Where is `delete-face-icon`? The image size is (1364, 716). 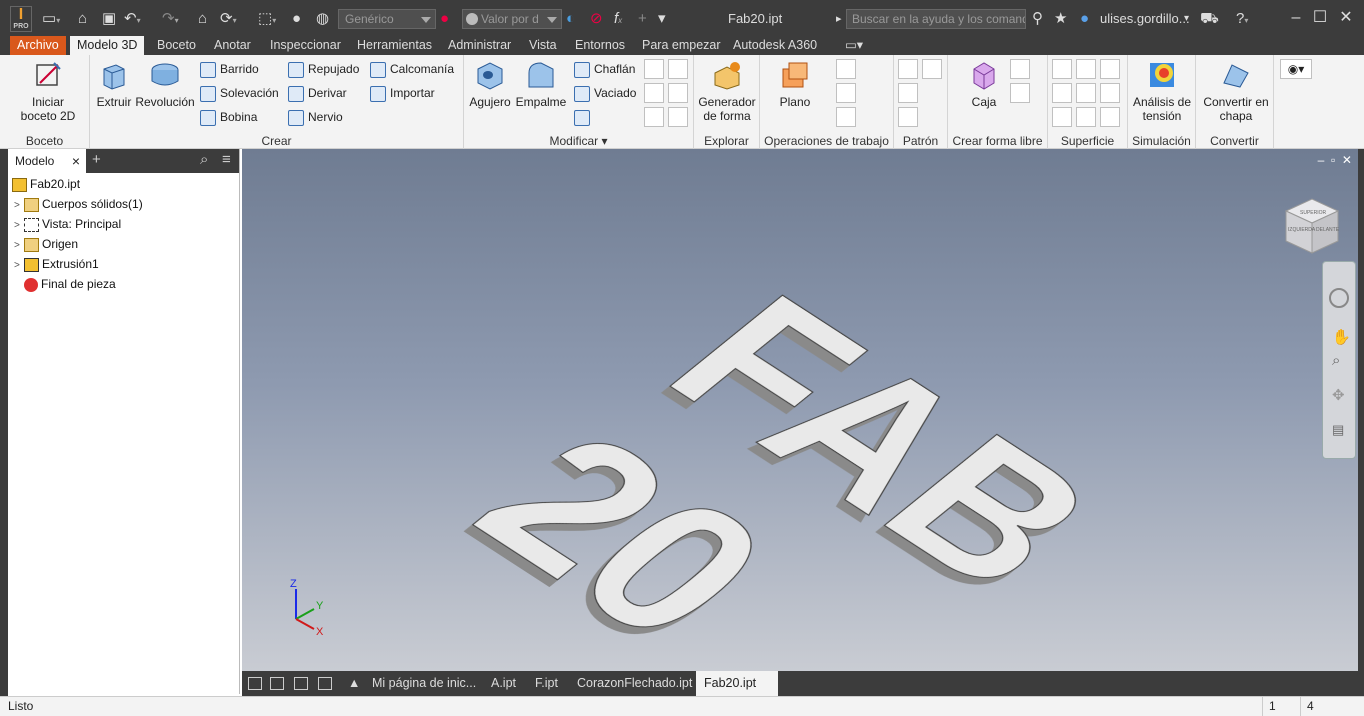 delete-face-icon is located at coordinates (678, 117).